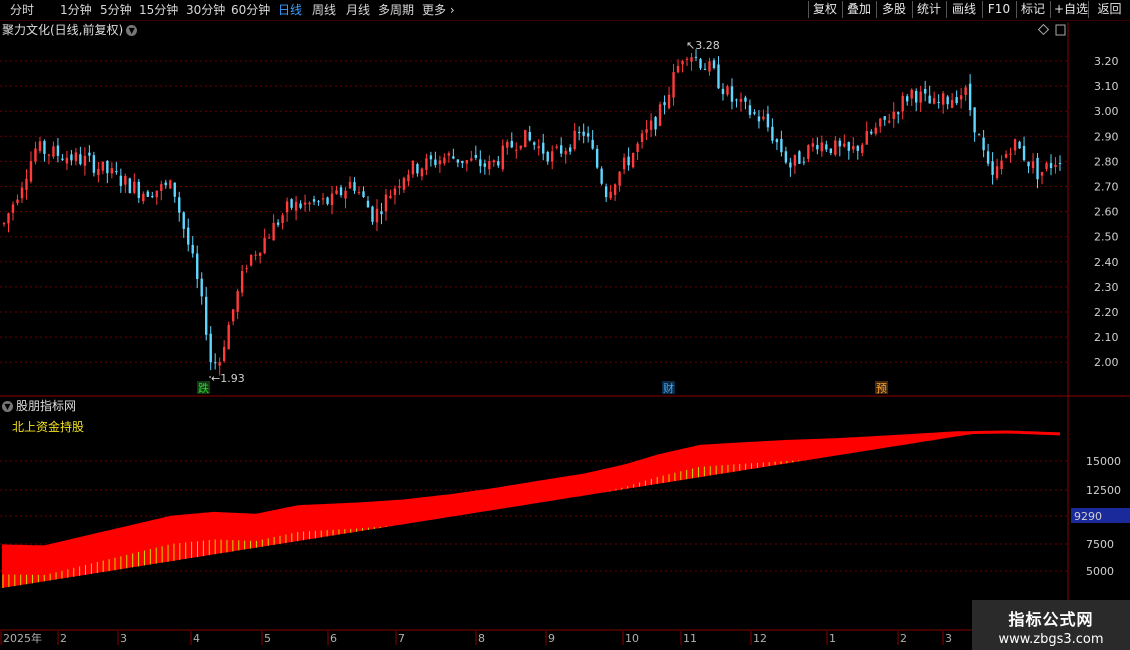 This screenshot has height=650, width=1130. I want to click on watermark-title: 指标公式网, so click(1051, 619).